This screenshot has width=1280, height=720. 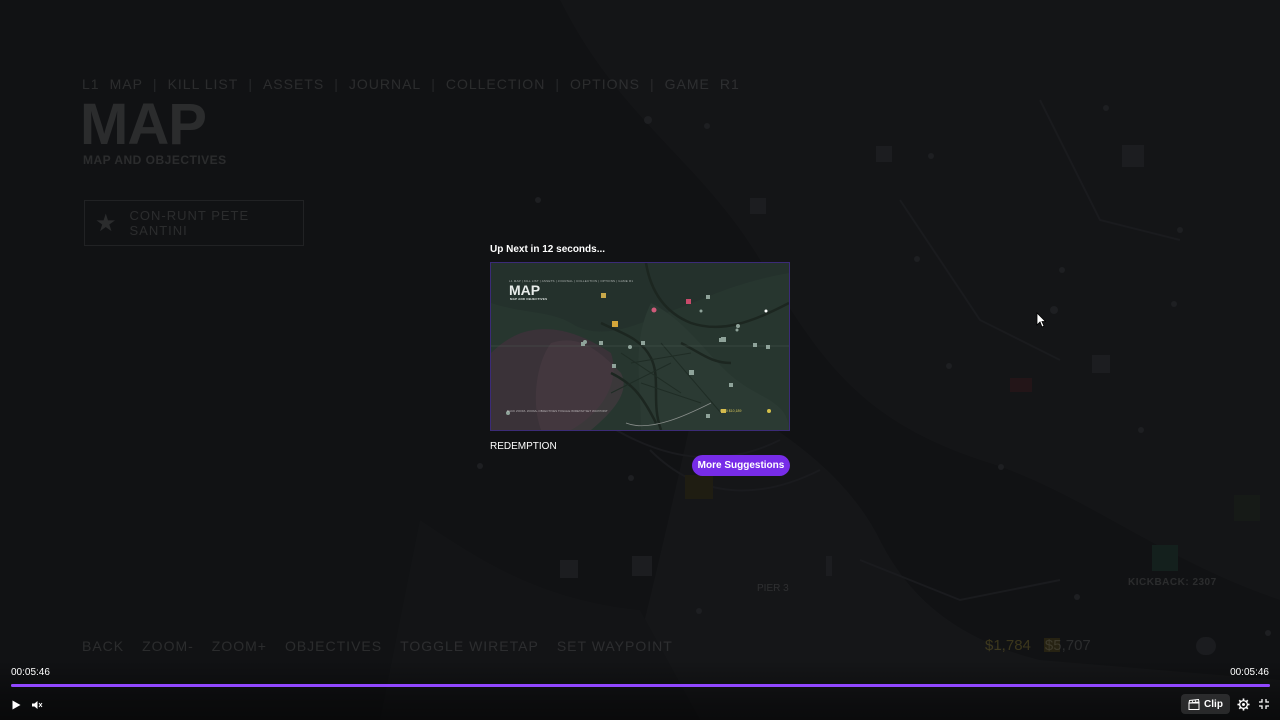 I want to click on player-controls-bar, so click(x=640, y=690).